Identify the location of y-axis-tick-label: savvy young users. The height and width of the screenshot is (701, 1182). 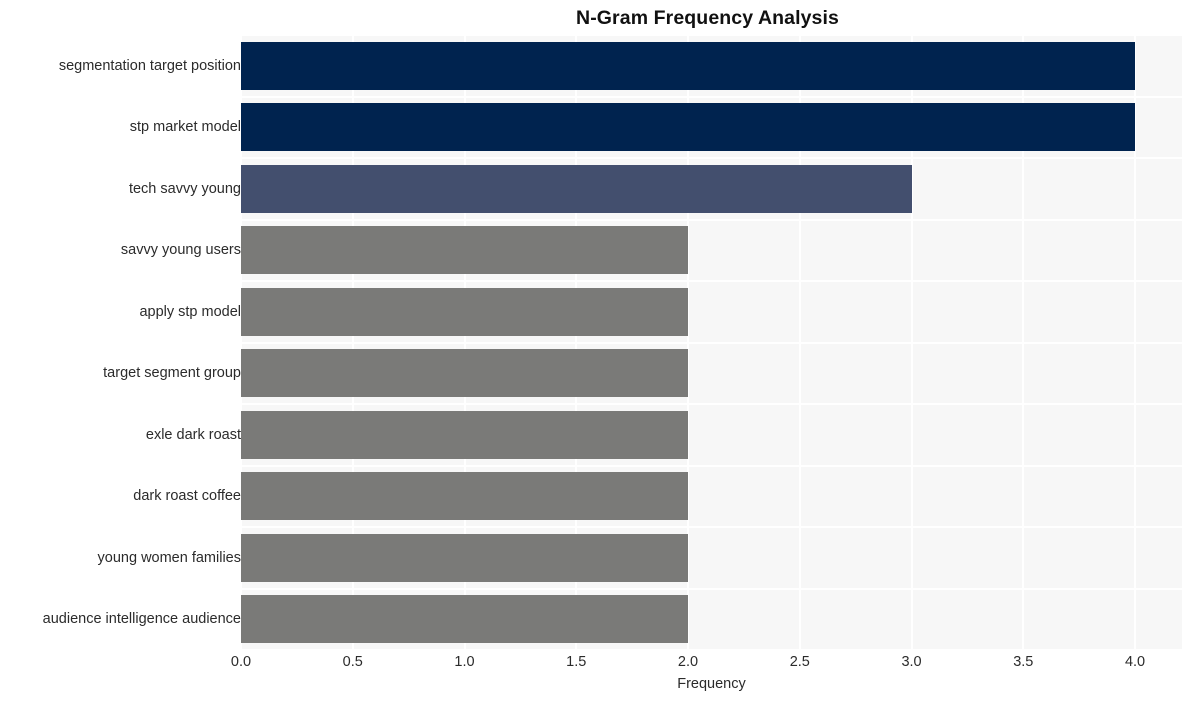
(180, 250).